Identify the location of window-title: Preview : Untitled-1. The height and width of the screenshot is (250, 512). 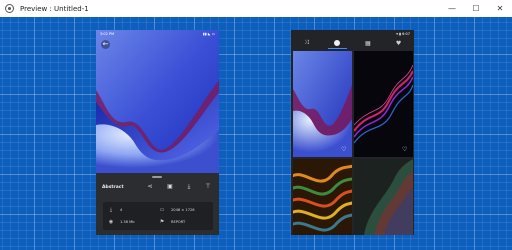
(54, 8).